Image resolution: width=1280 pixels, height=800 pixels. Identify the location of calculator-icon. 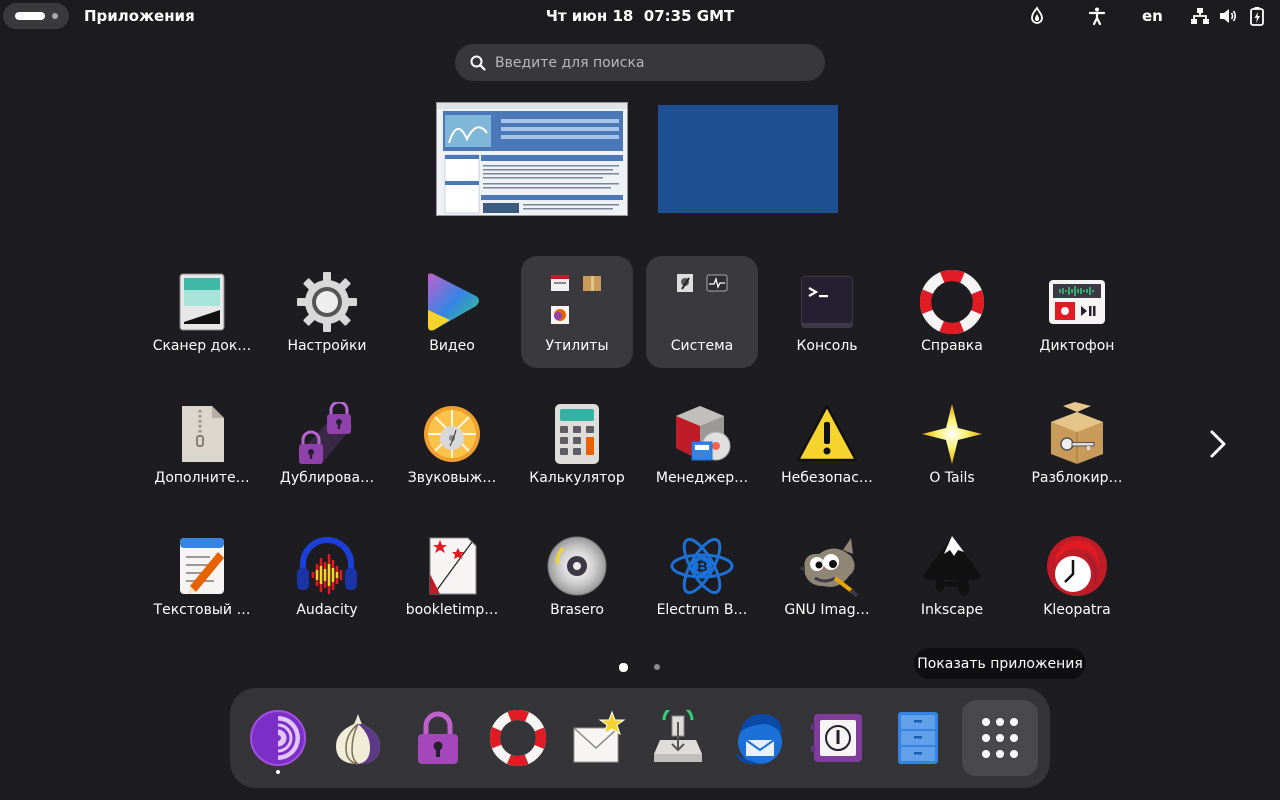
(577, 434).